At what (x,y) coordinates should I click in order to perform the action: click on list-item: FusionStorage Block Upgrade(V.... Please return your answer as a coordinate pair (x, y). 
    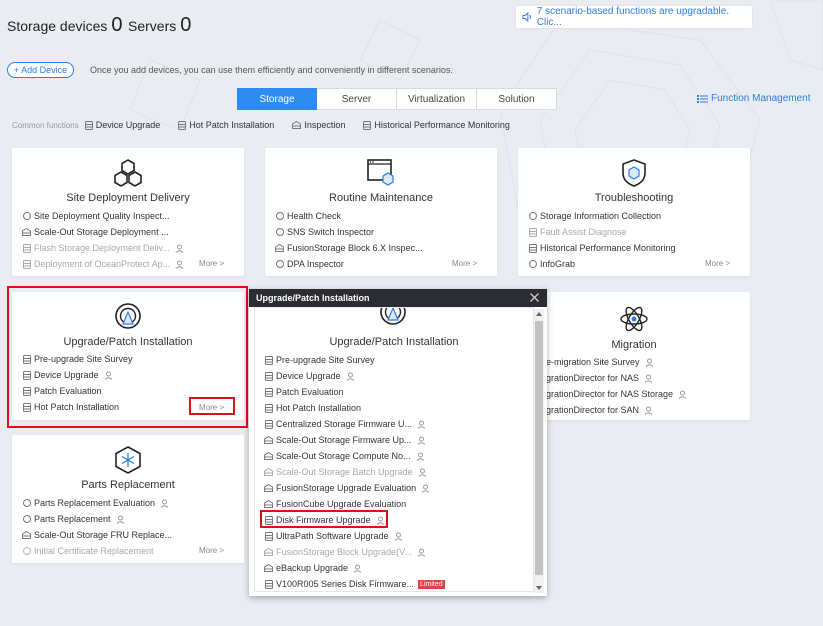
    Looking at the image, I should click on (396, 552).